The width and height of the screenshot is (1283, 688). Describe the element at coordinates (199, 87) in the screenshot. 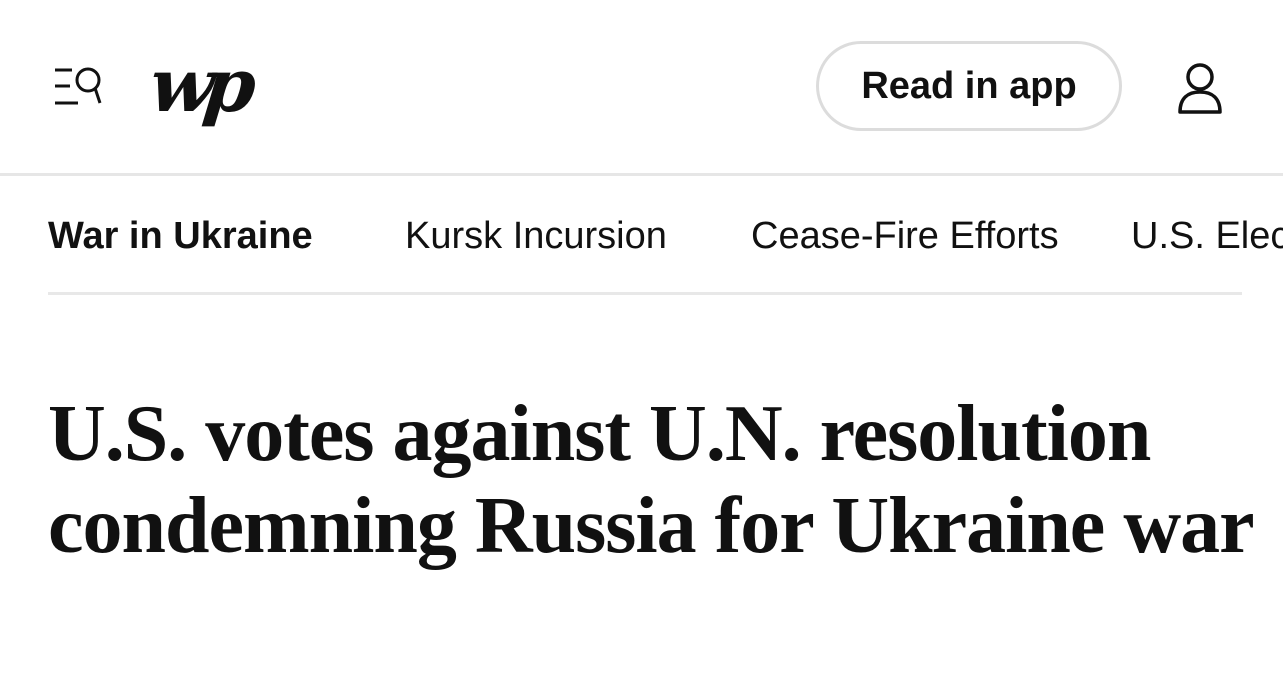

I see `washington-post-logo: wp` at that location.